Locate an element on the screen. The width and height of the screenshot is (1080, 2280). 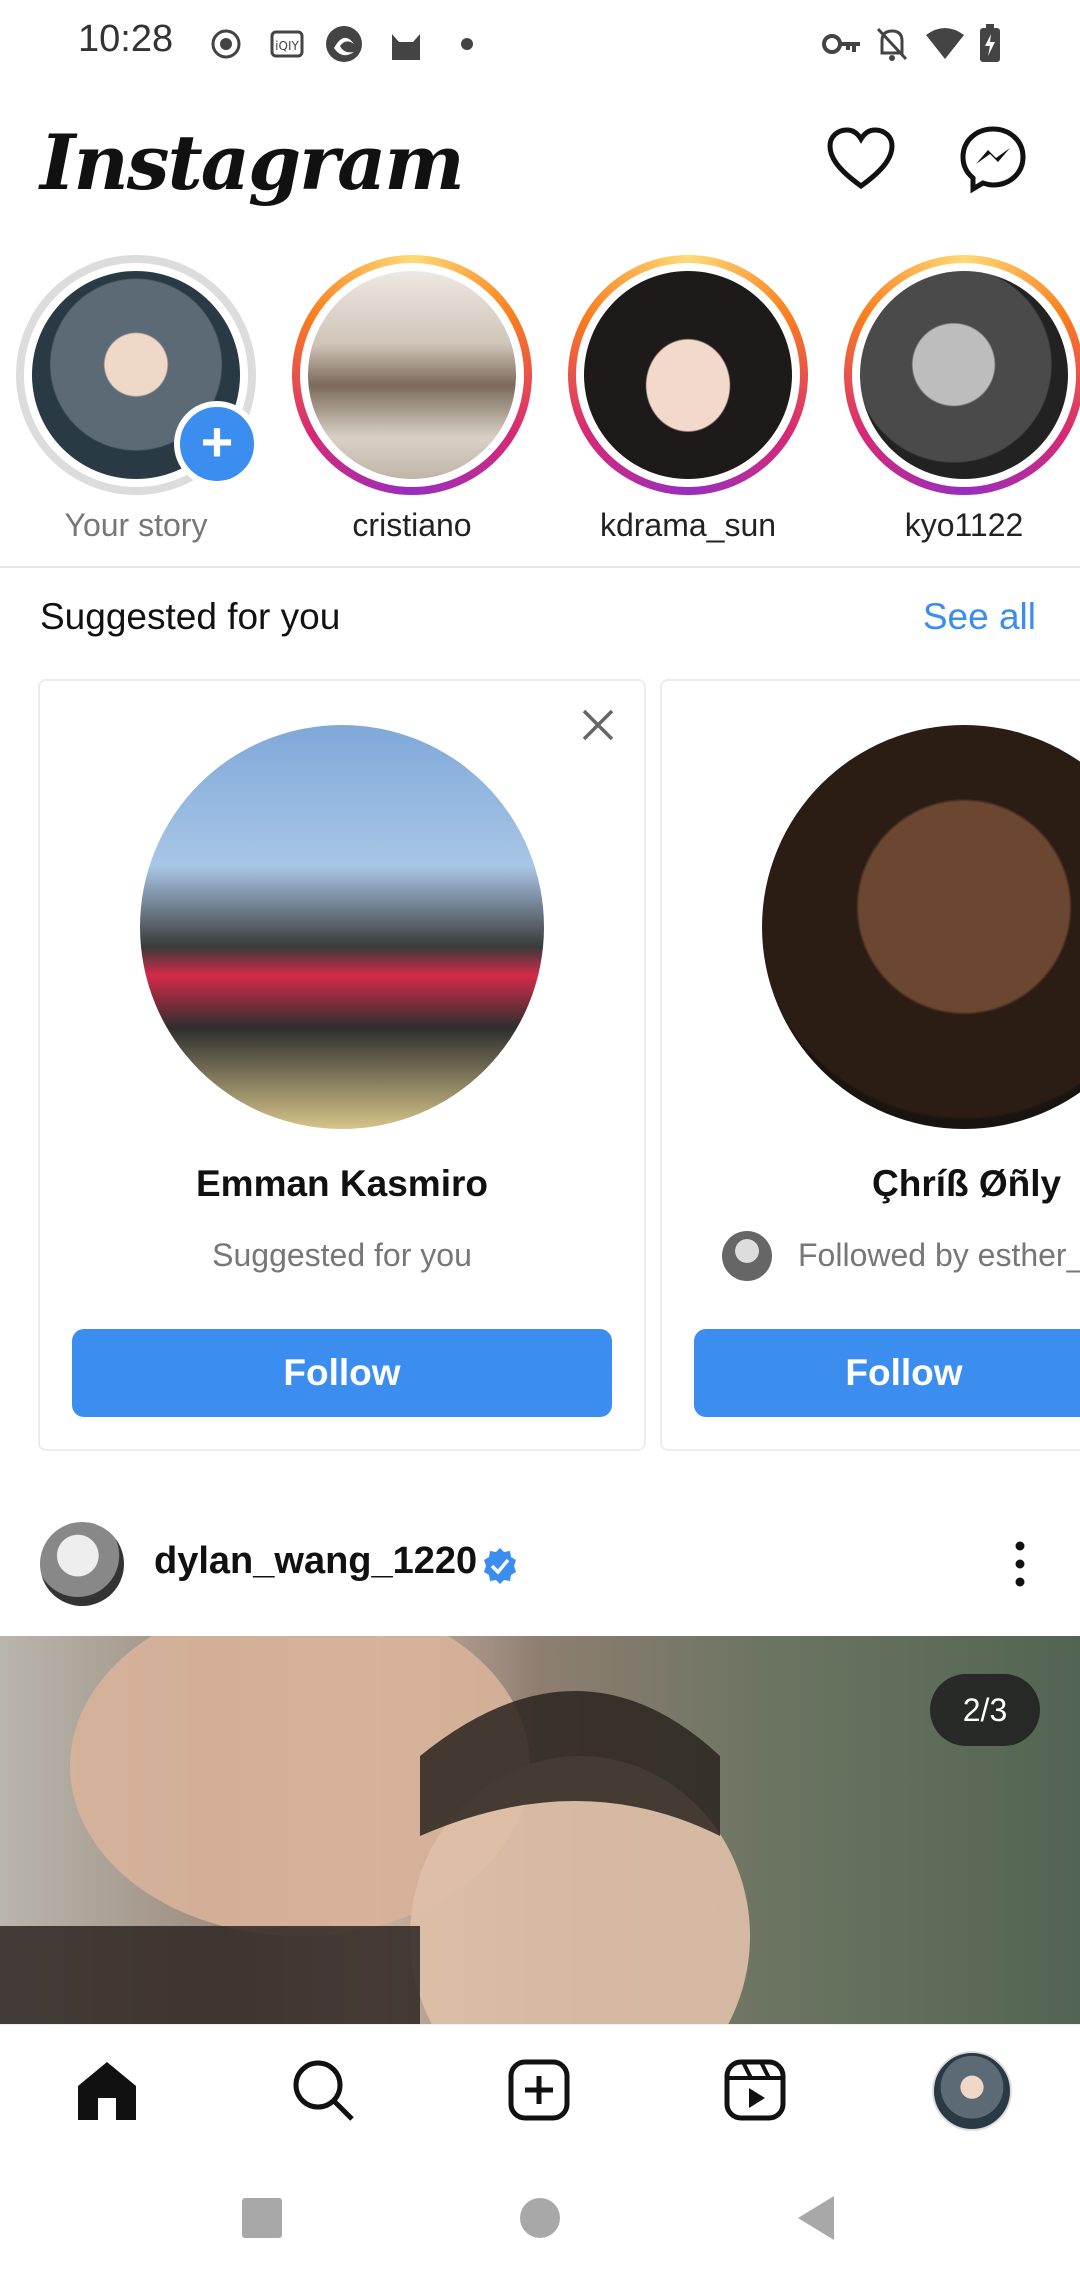
post-username: dylan_wang_1220 is located at coordinates (315, 1561).